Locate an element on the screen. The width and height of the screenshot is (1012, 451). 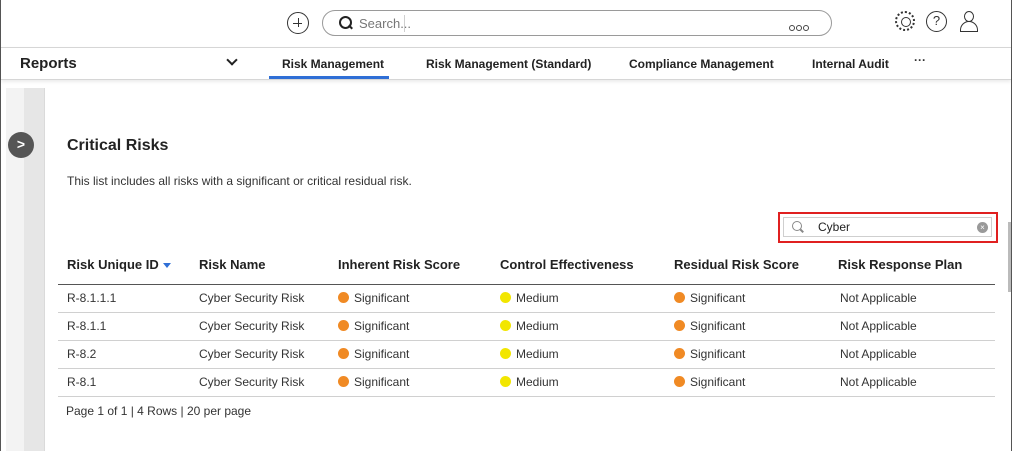
column-header-risk-unique-id: Risk Unique ID is located at coordinates (119, 264).